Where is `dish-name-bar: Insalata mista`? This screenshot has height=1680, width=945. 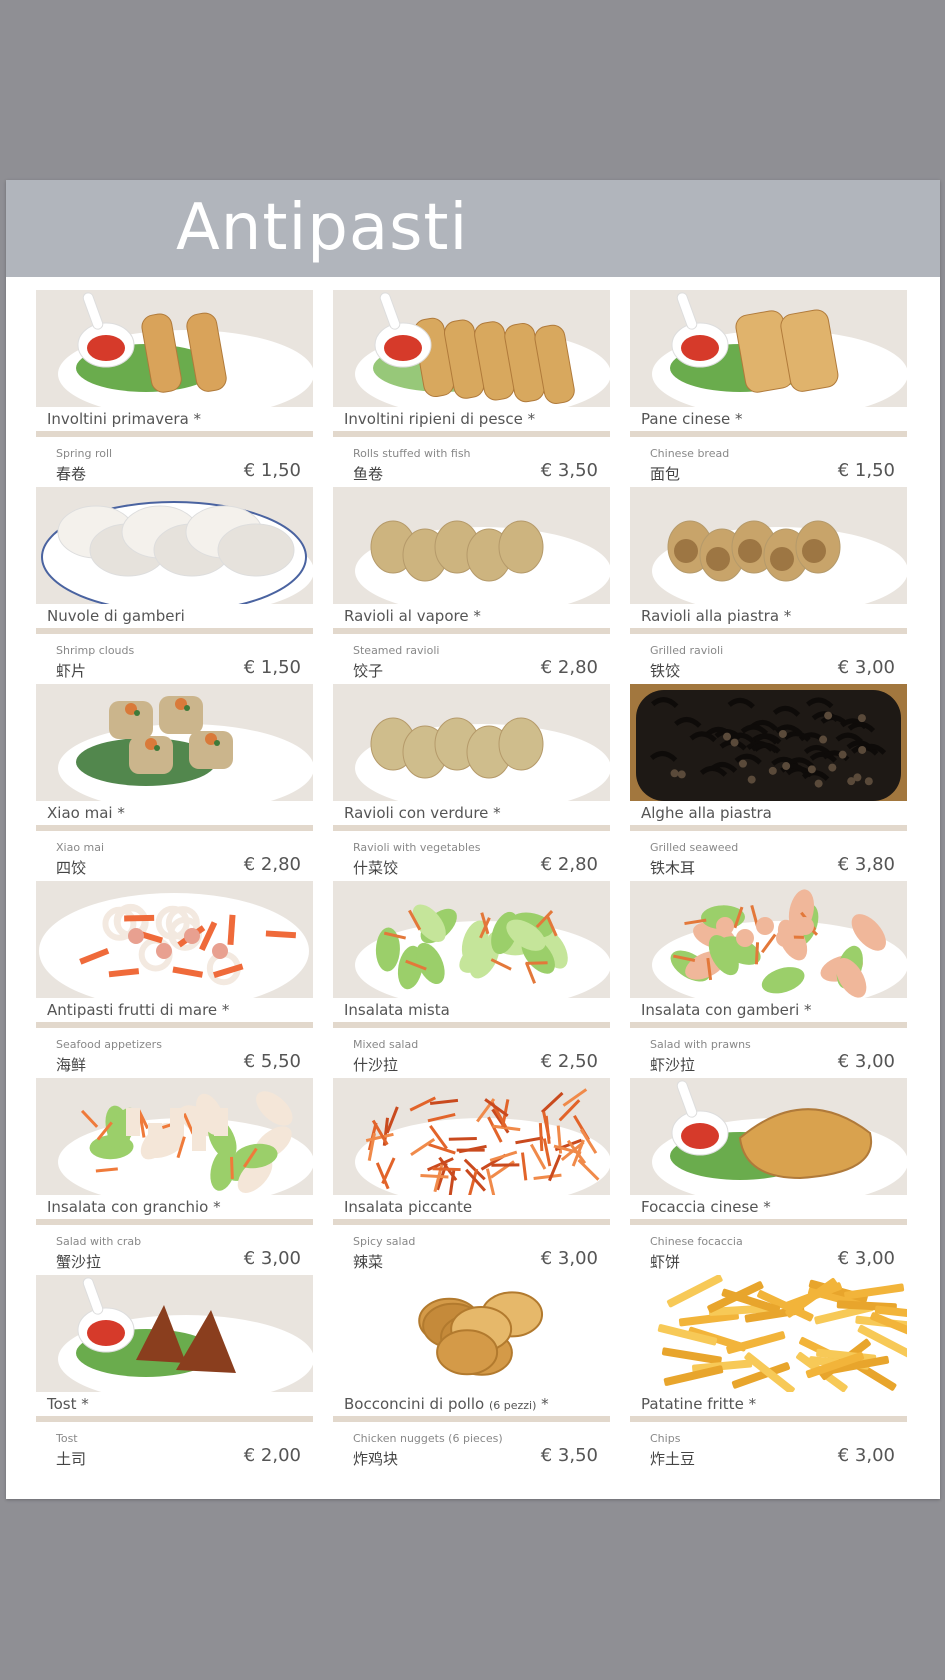
dish-name-bar: Insalata mista is located at coordinates (471, 1013).